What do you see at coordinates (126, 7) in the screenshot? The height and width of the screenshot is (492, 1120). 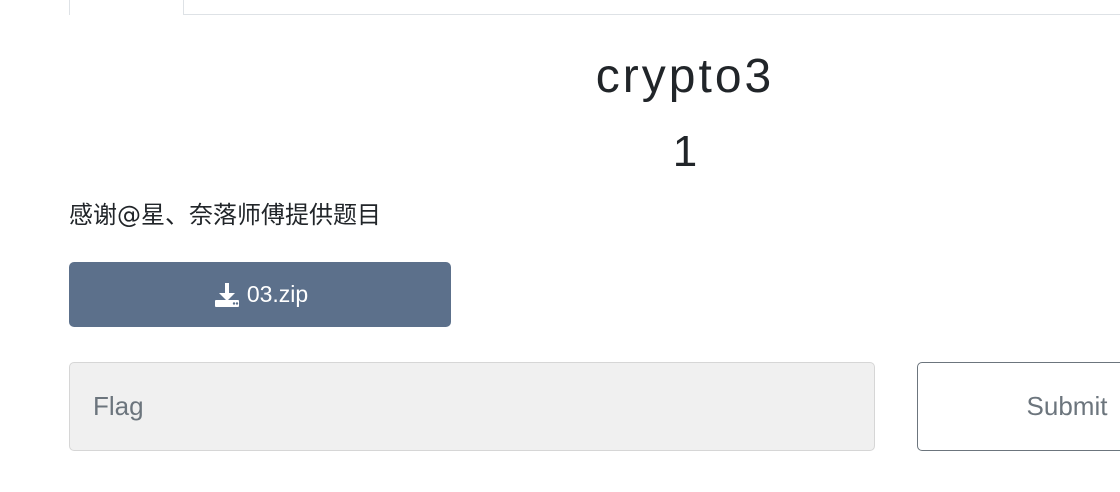 I see `tab-challenge` at bounding box center [126, 7].